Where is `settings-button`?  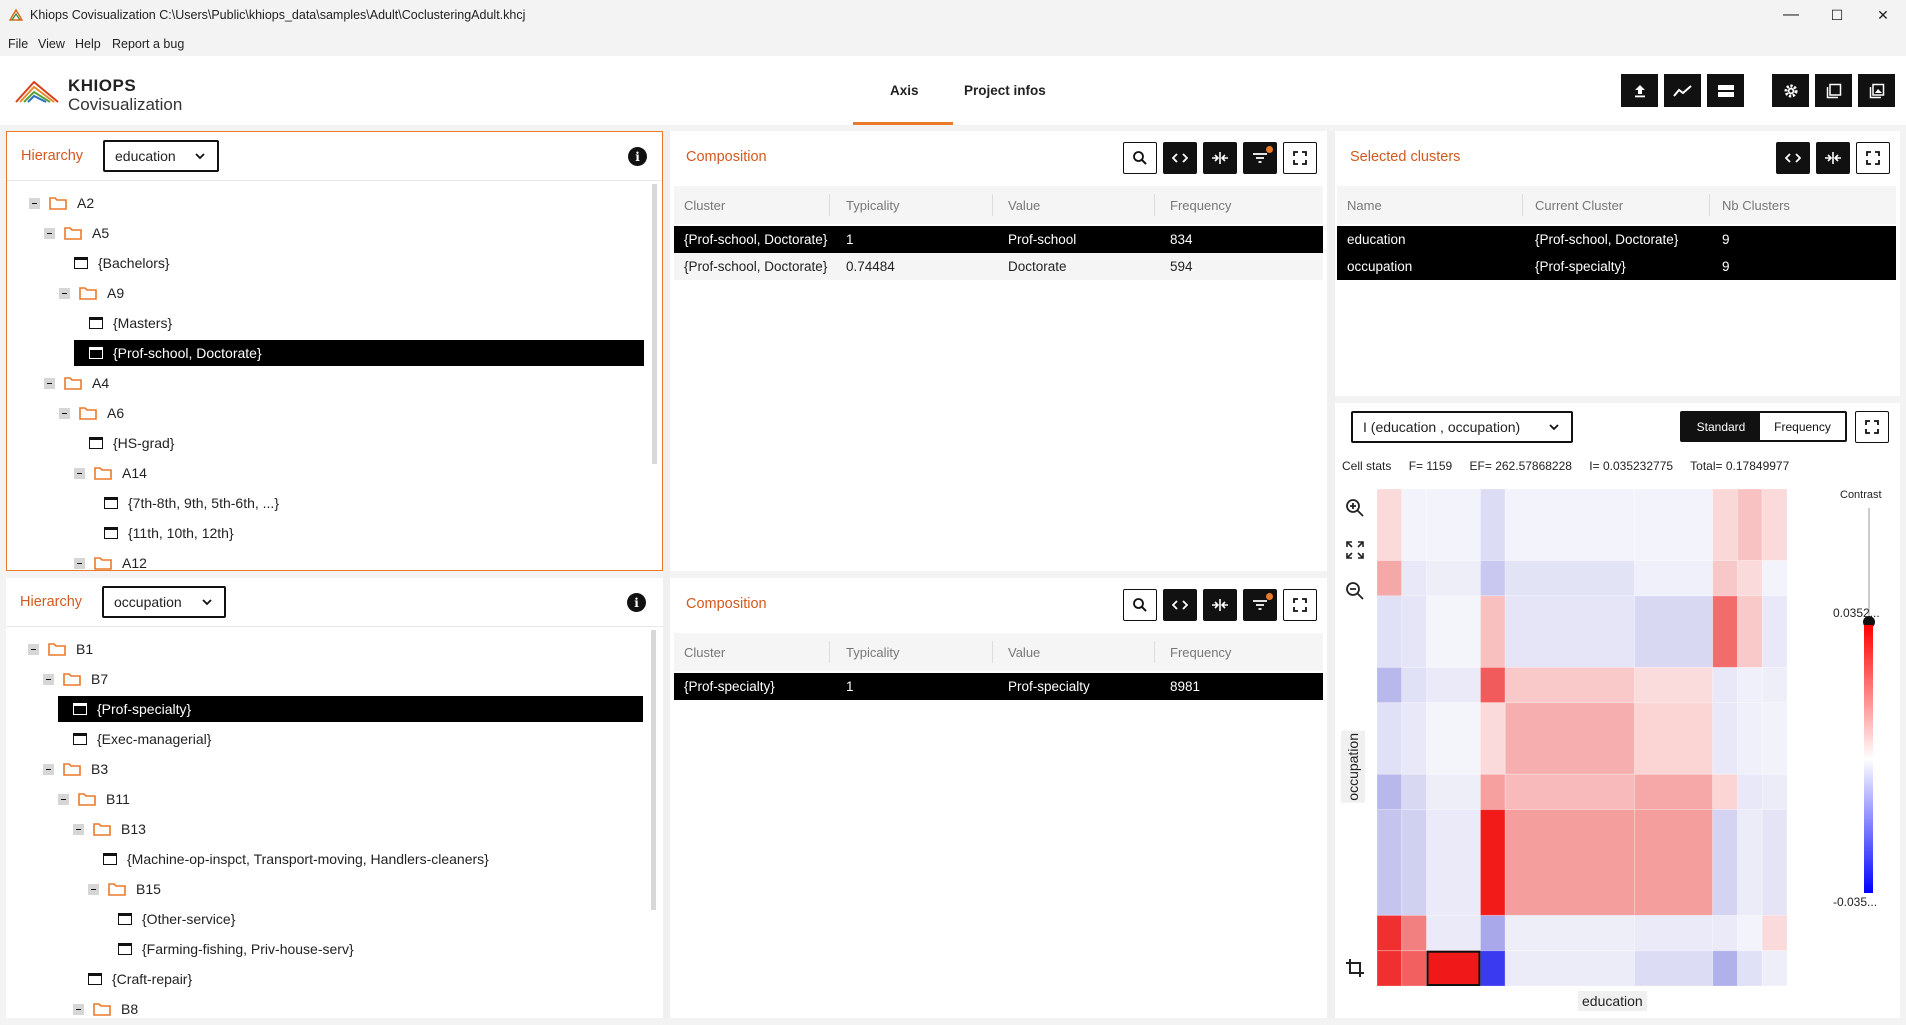 settings-button is located at coordinates (1790, 90).